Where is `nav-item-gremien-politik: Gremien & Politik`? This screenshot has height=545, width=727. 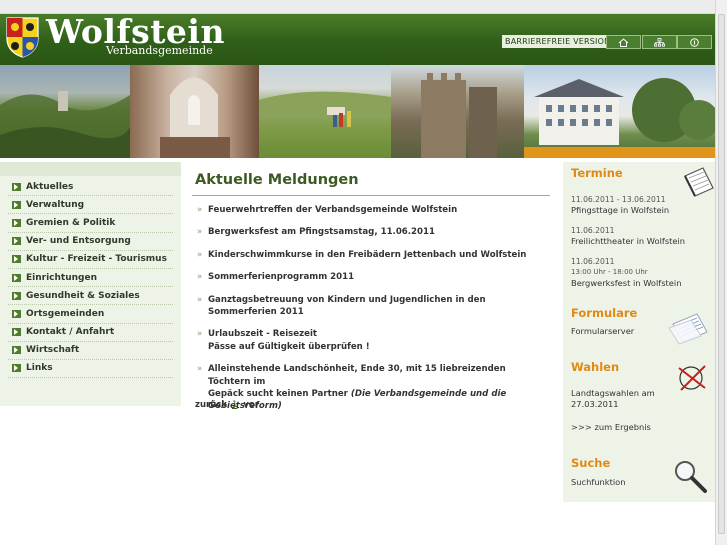 nav-item-gremien-politik: Gremien & Politik is located at coordinates (90, 223).